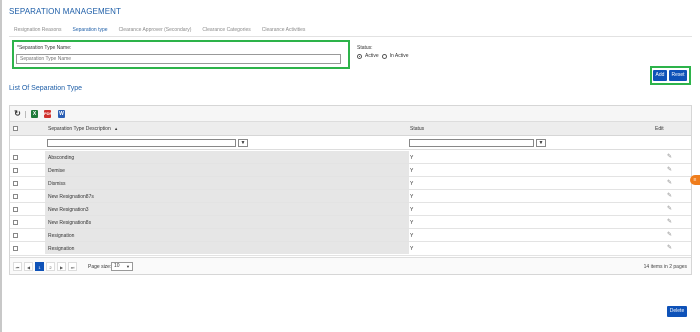 This screenshot has width=700, height=332. Describe the element at coordinates (243, 143) in the screenshot. I see `description-filter-button: ▼` at that location.